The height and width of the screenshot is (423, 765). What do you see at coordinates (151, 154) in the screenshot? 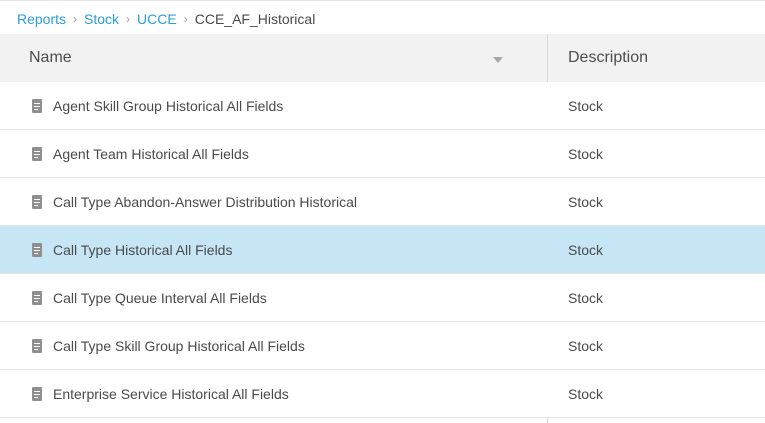
I see `report-name: Agent Team Historical All Fields` at bounding box center [151, 154].